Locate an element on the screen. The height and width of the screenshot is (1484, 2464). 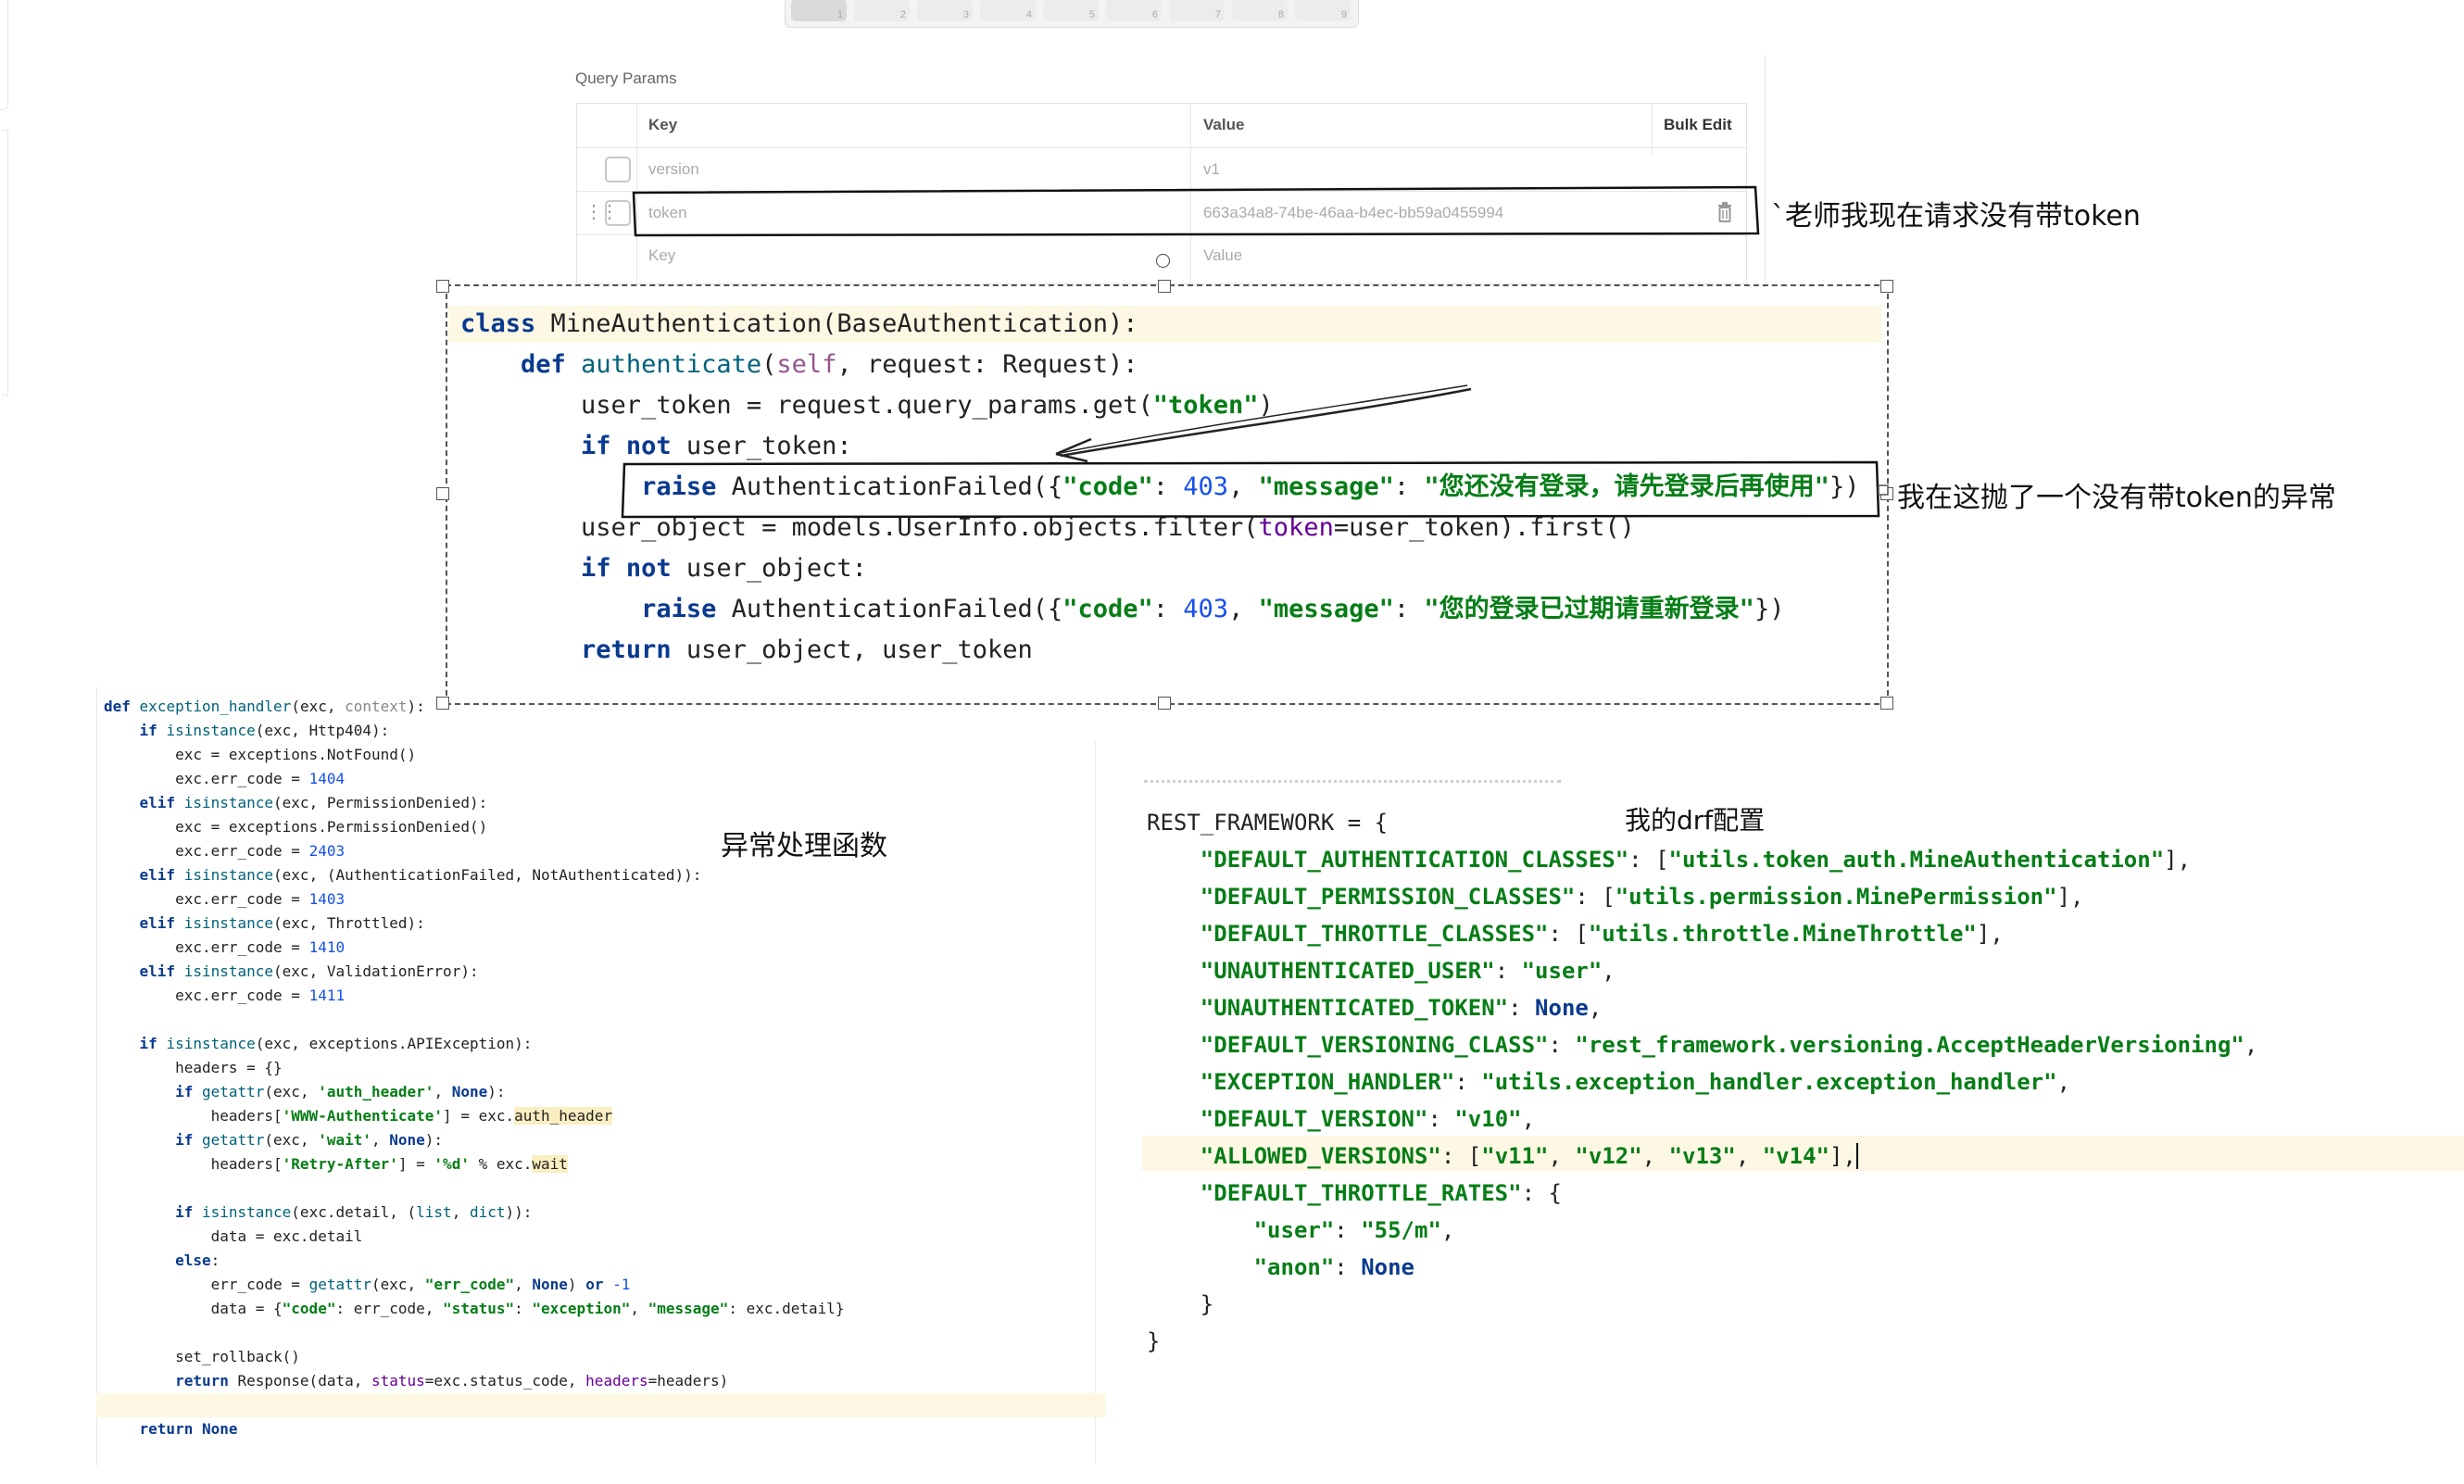
param-key-version: version is located at coordinates (673, 169).